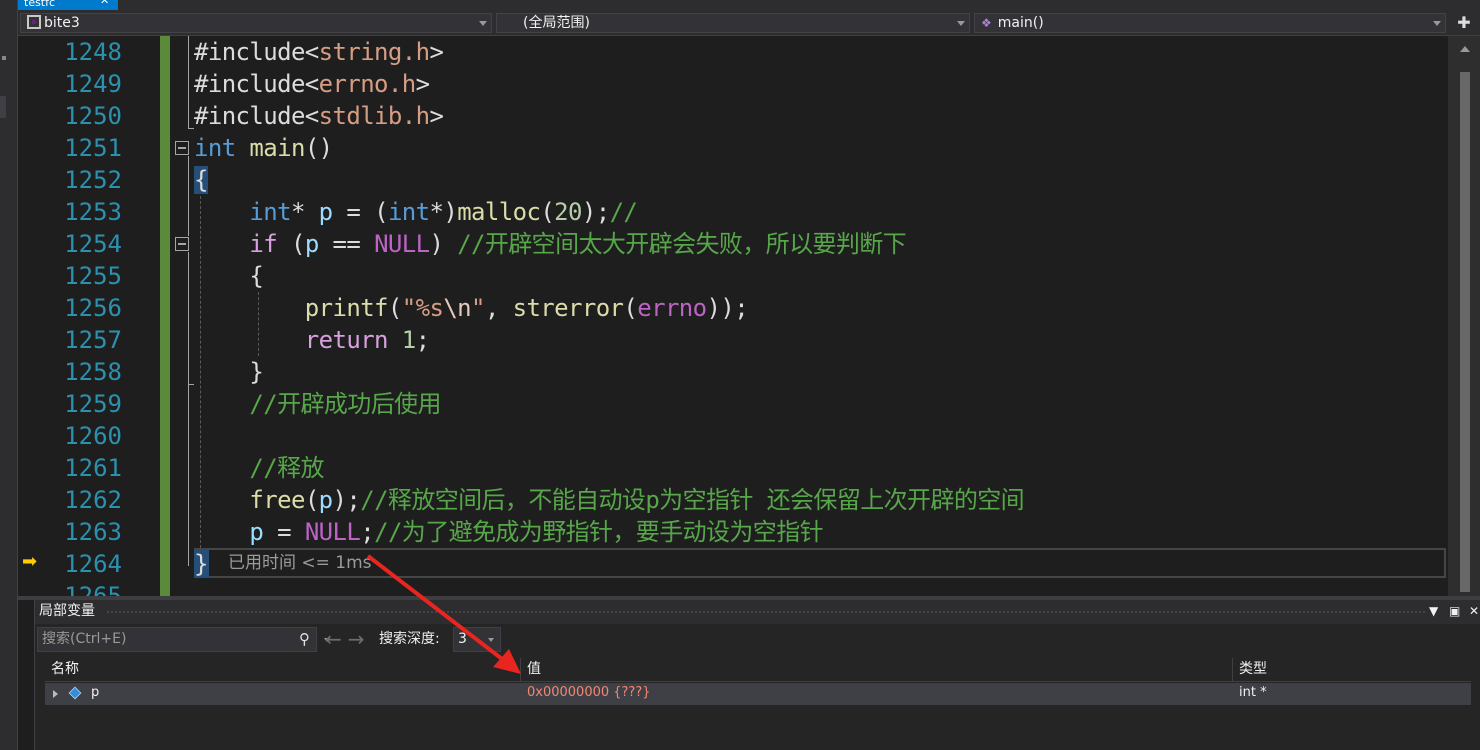 The image size is (1480, 750). I want to click on instruction-pointer-arrow-icon: ➡, so click(30, 561).